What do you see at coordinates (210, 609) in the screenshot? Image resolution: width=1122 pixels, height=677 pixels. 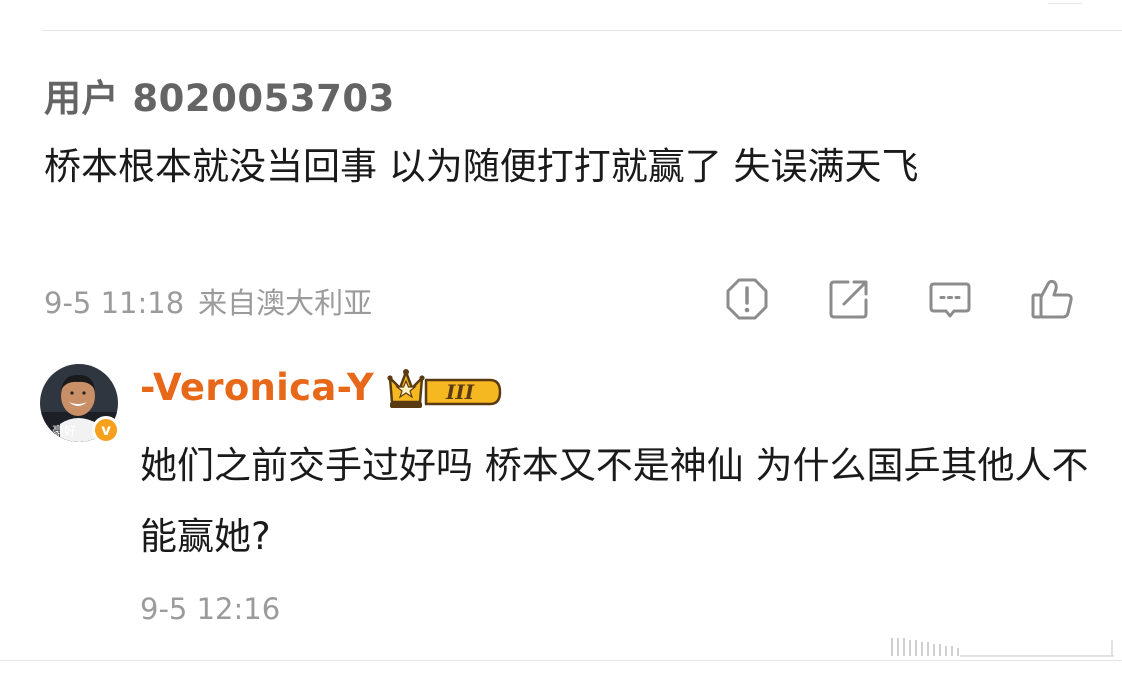 I see `reply-time: 9-5 12:16` at bounding box center [210, 609].